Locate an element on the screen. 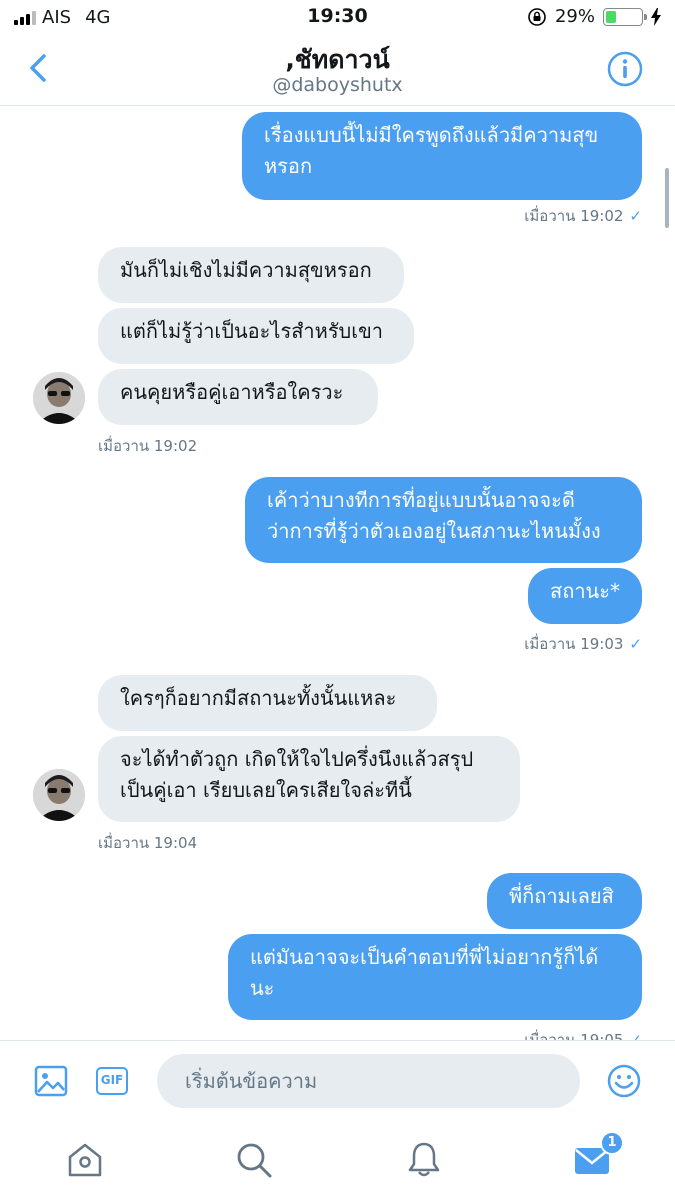 The width and height of the screenshot is (675, 1200). message-bubble-incoming: แต่ก็ไม่รู้ว่าเป็นอะไรสำหรับเขา is located at coordinates (256, 336).